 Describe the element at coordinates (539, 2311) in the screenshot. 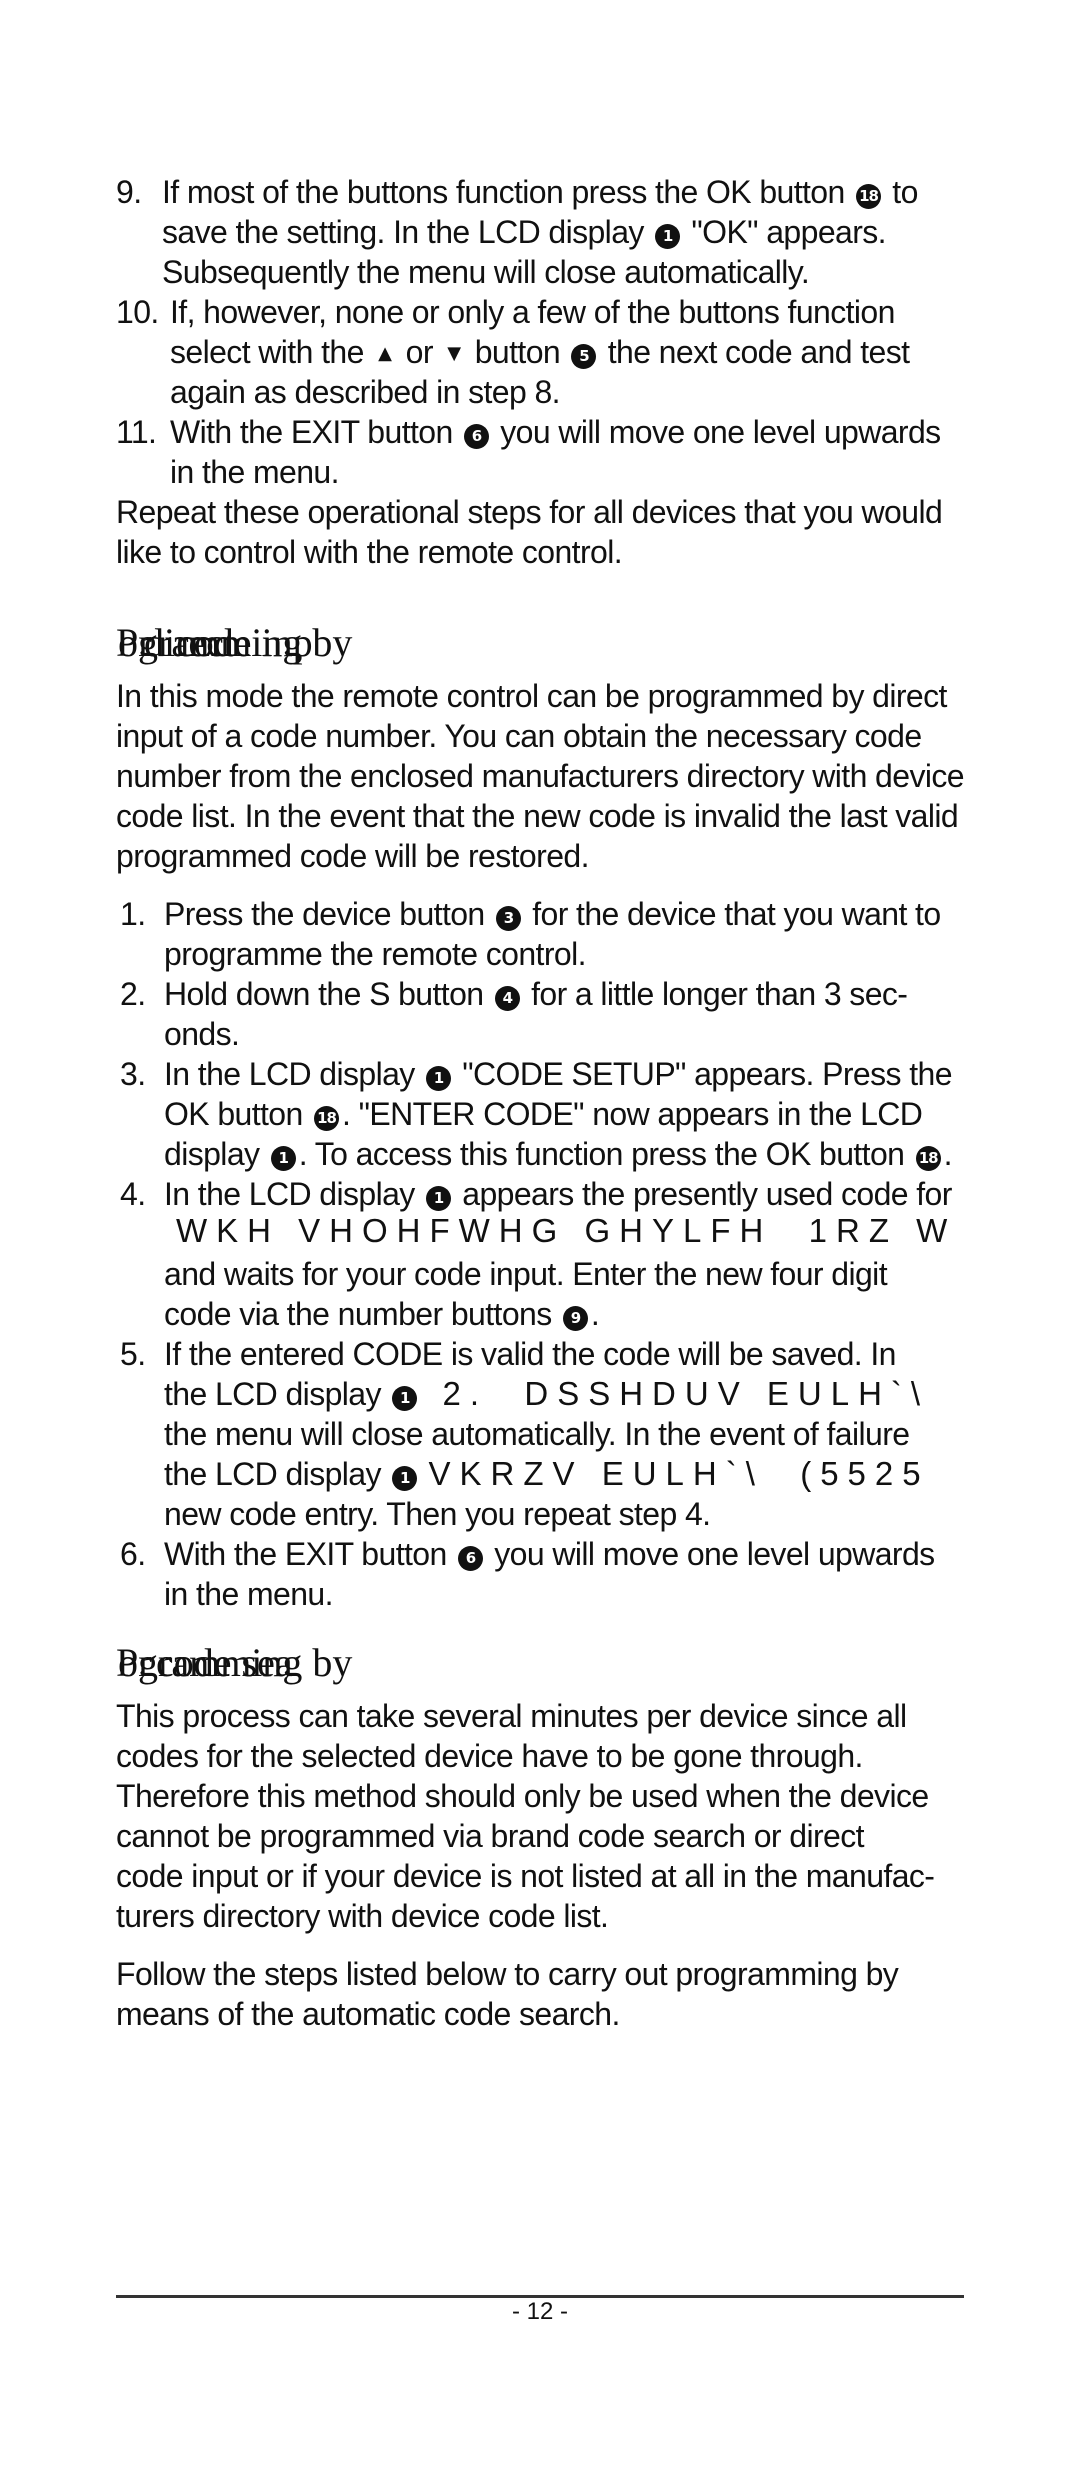

I see `page-number: - 12 -` at that location.